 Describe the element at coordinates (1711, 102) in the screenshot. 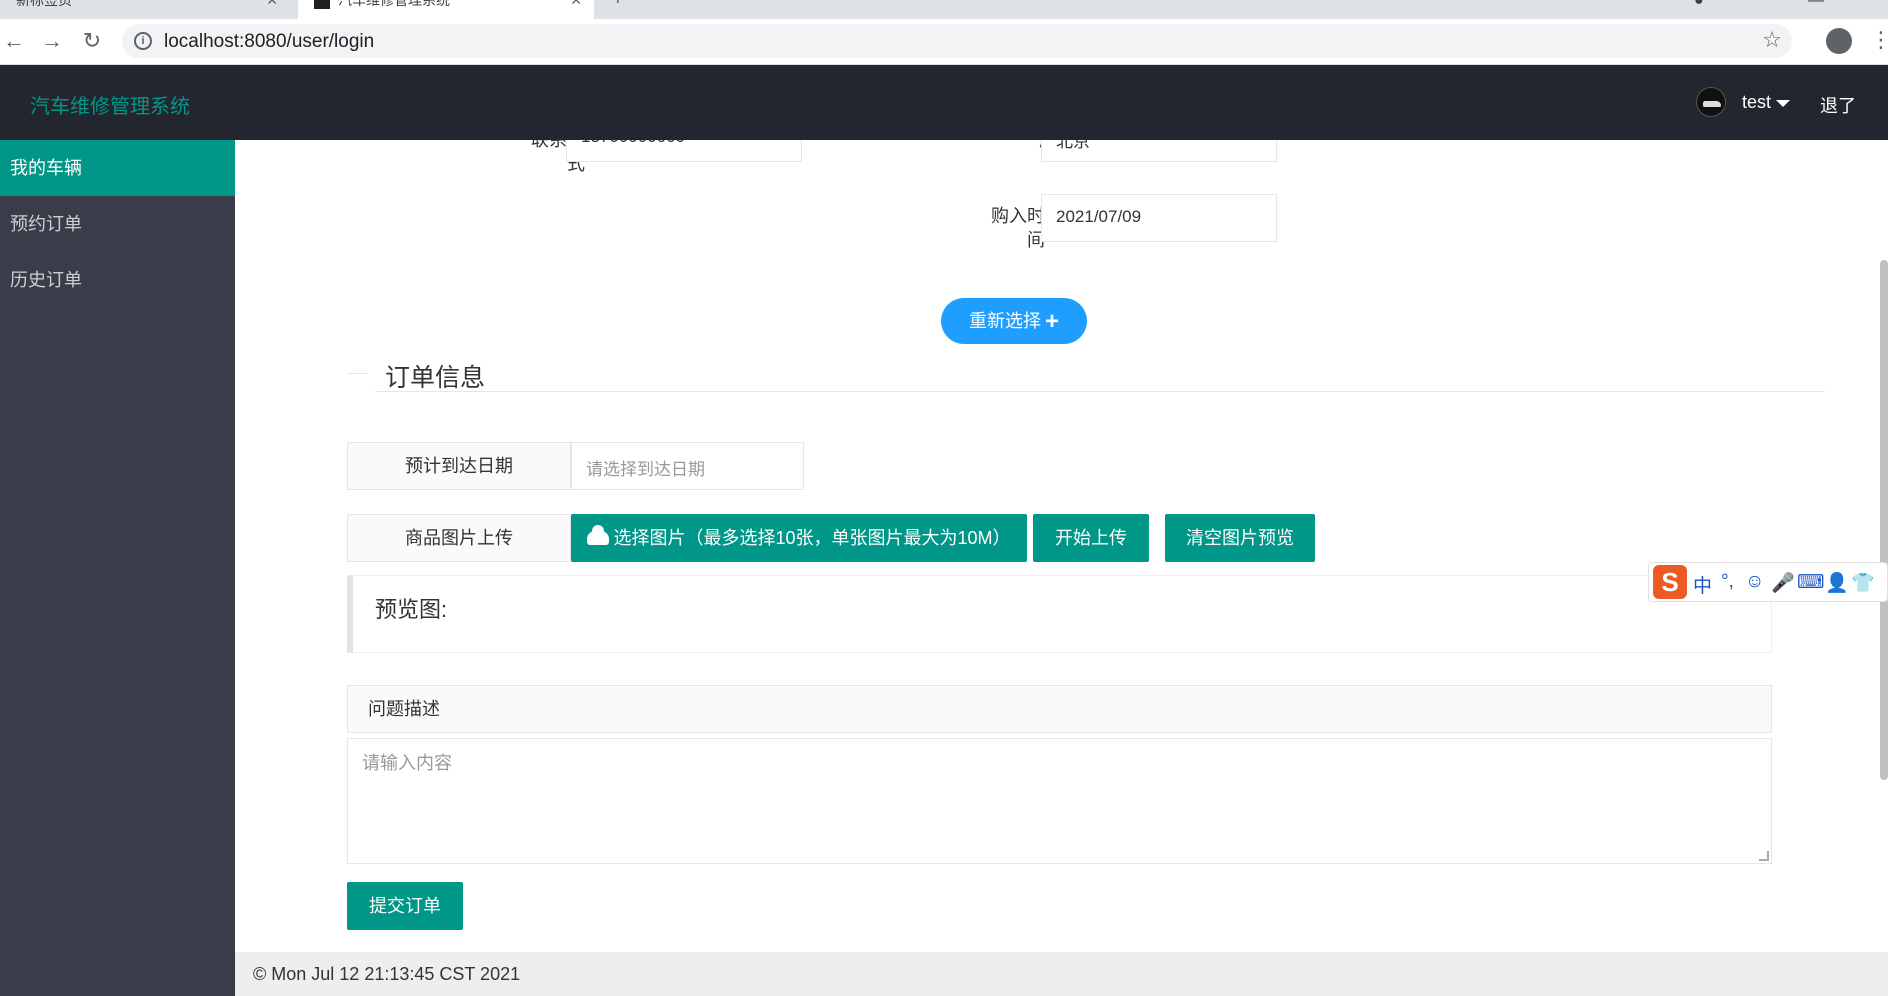

I see `user-avatar` at that location.